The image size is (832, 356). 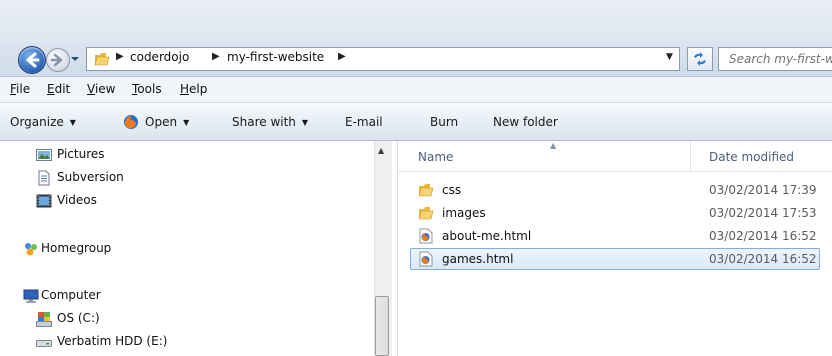 I want to click on back-button, so click(x=32, y=60).